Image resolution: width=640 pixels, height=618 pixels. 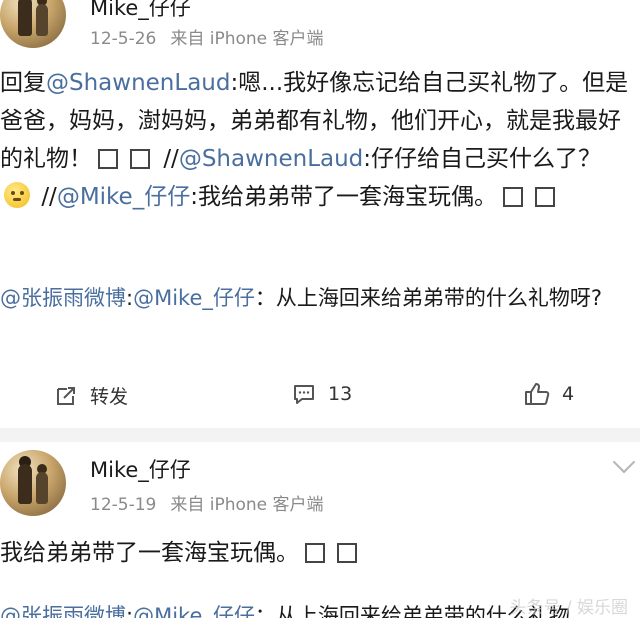 I want to click on repost-icon, so click(x=66, y=395).